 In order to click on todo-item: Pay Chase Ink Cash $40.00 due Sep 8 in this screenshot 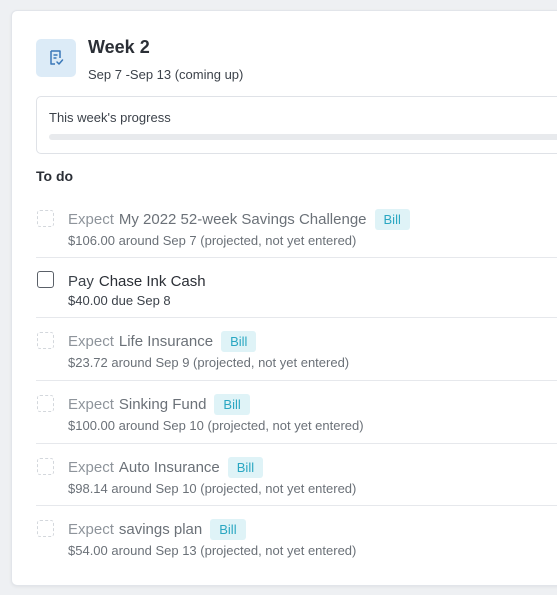, I will do `click(296, 288)`.